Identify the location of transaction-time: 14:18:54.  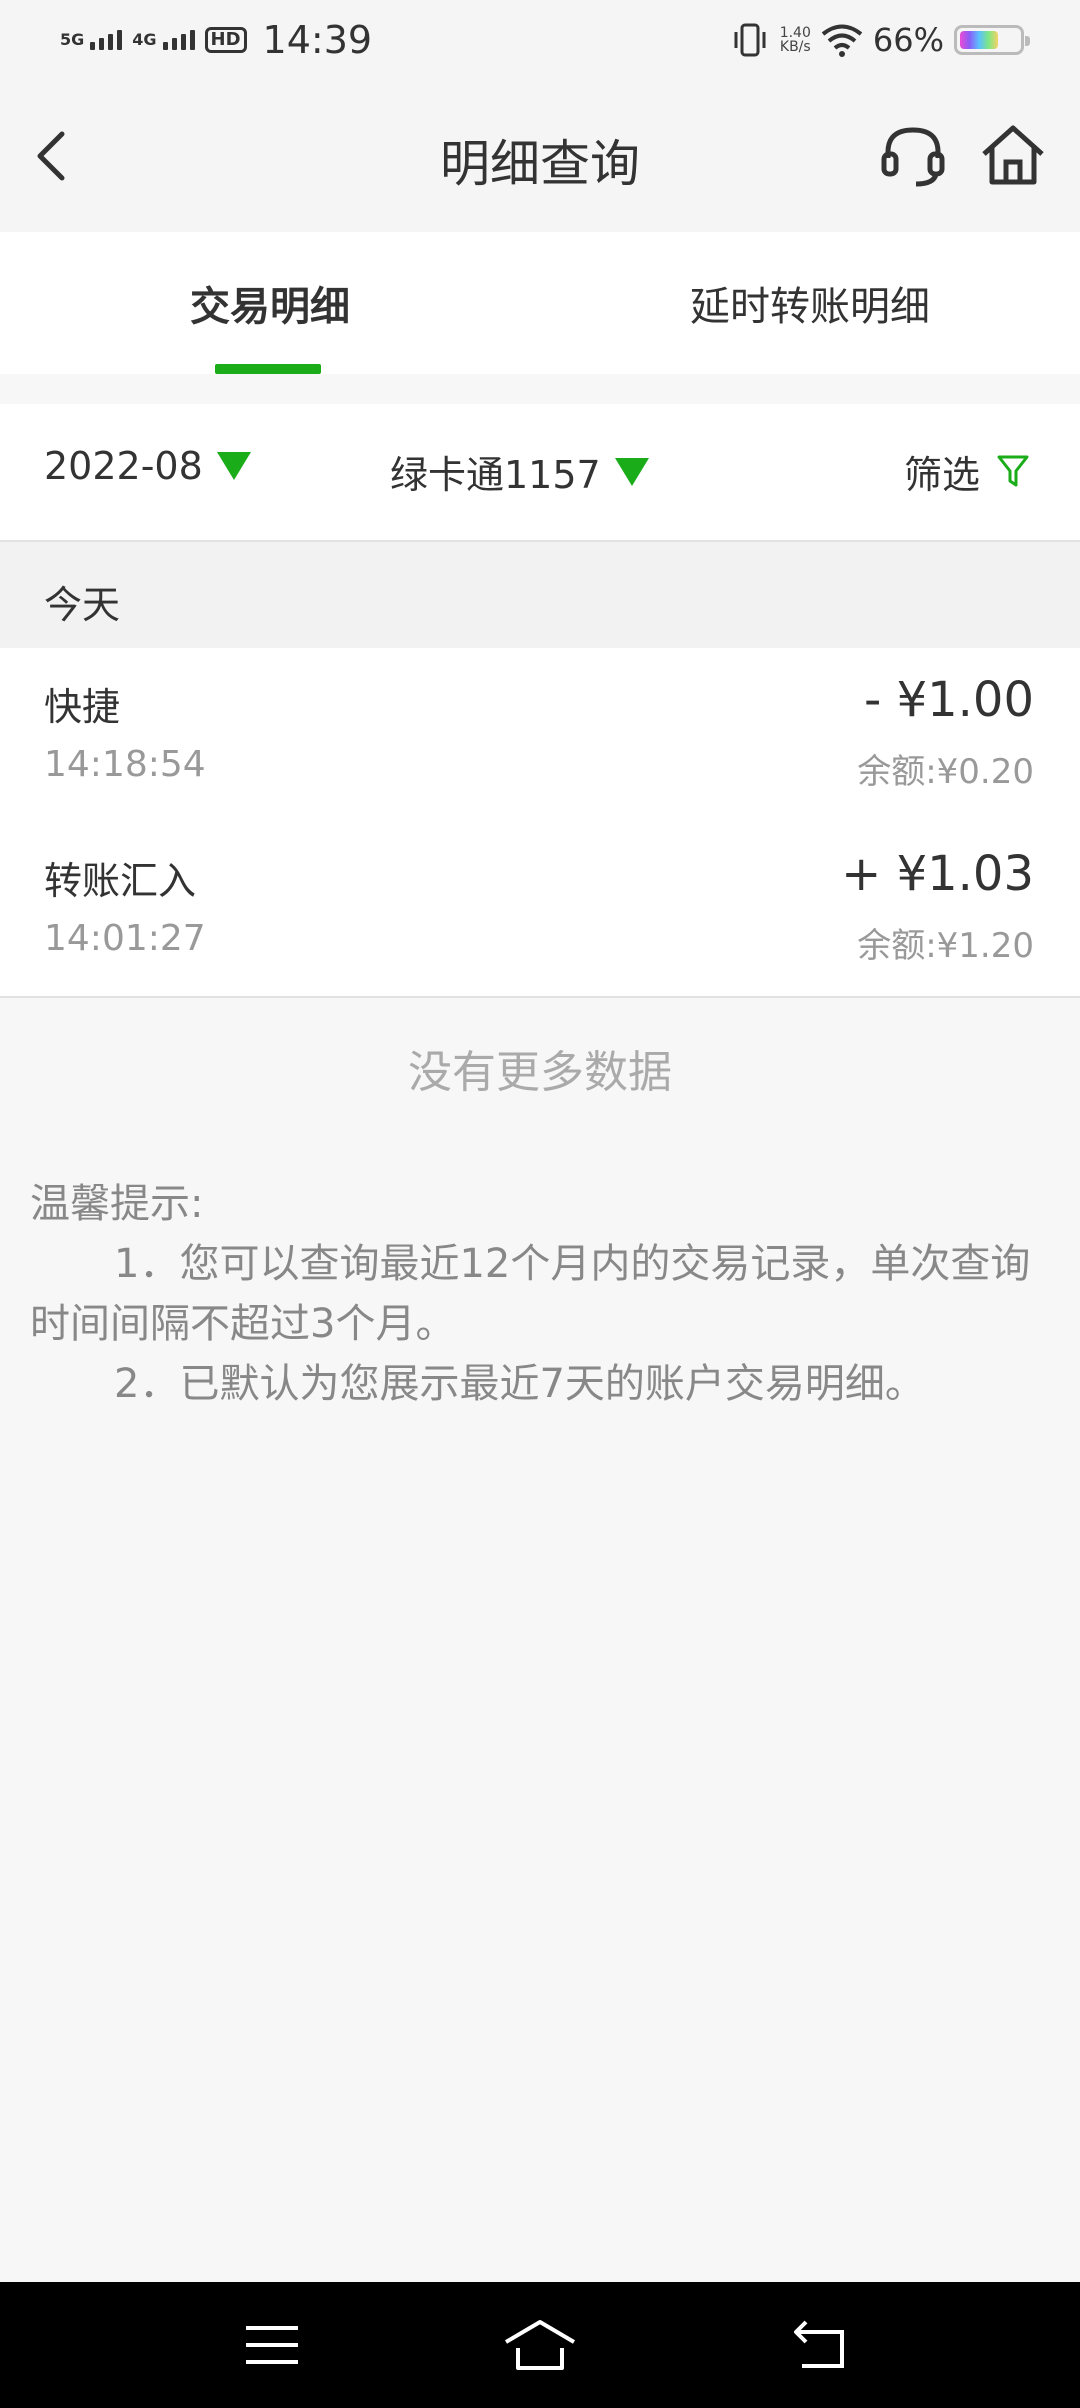
(125, 764).